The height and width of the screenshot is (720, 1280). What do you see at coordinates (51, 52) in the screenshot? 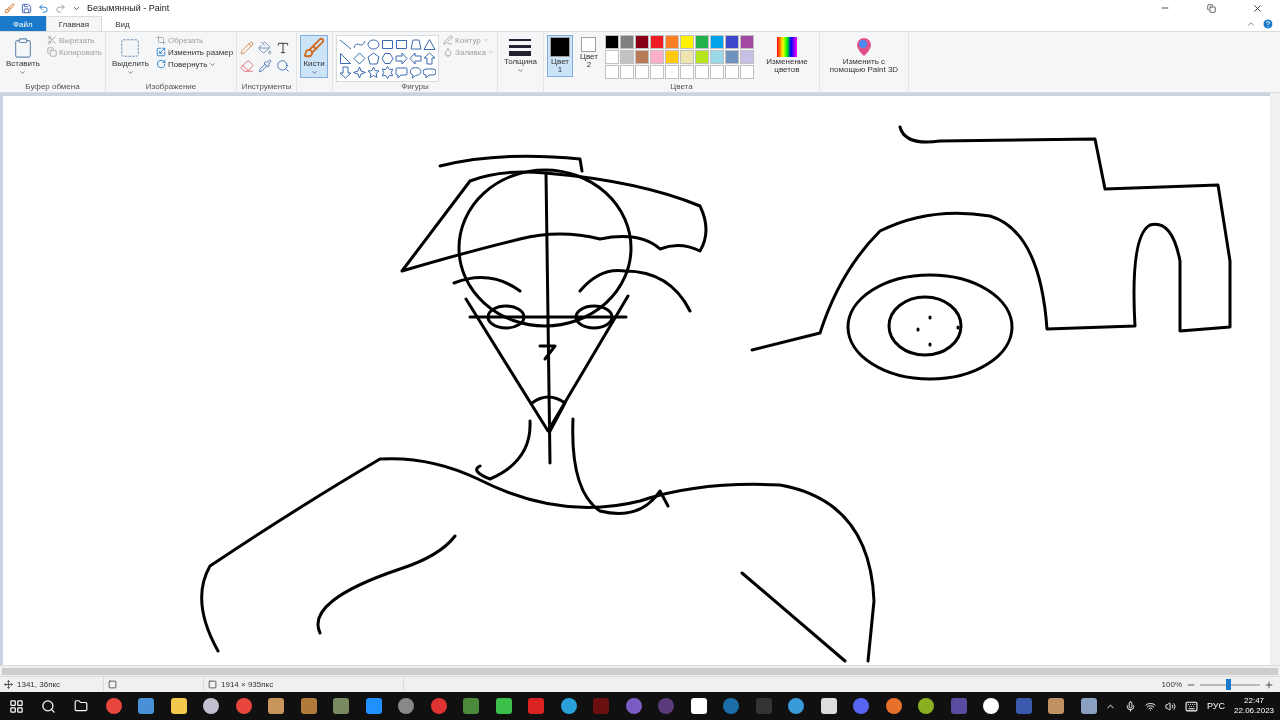
I see `copy-icon` at bounding box center [51, 52].